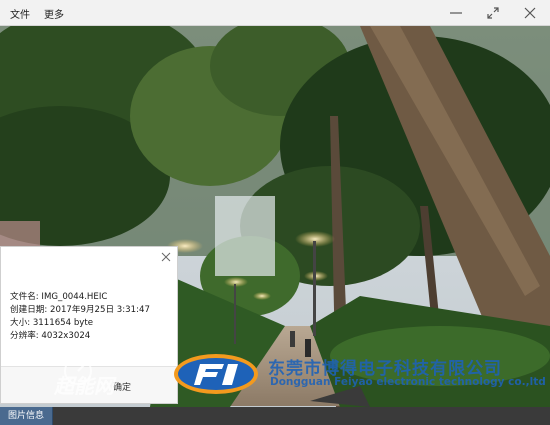  What do you see at coordinates (74, 297) in the screenshot?
I see `info-filename-value: IMG_0044.HEIC` at bounding box center [74, 297].